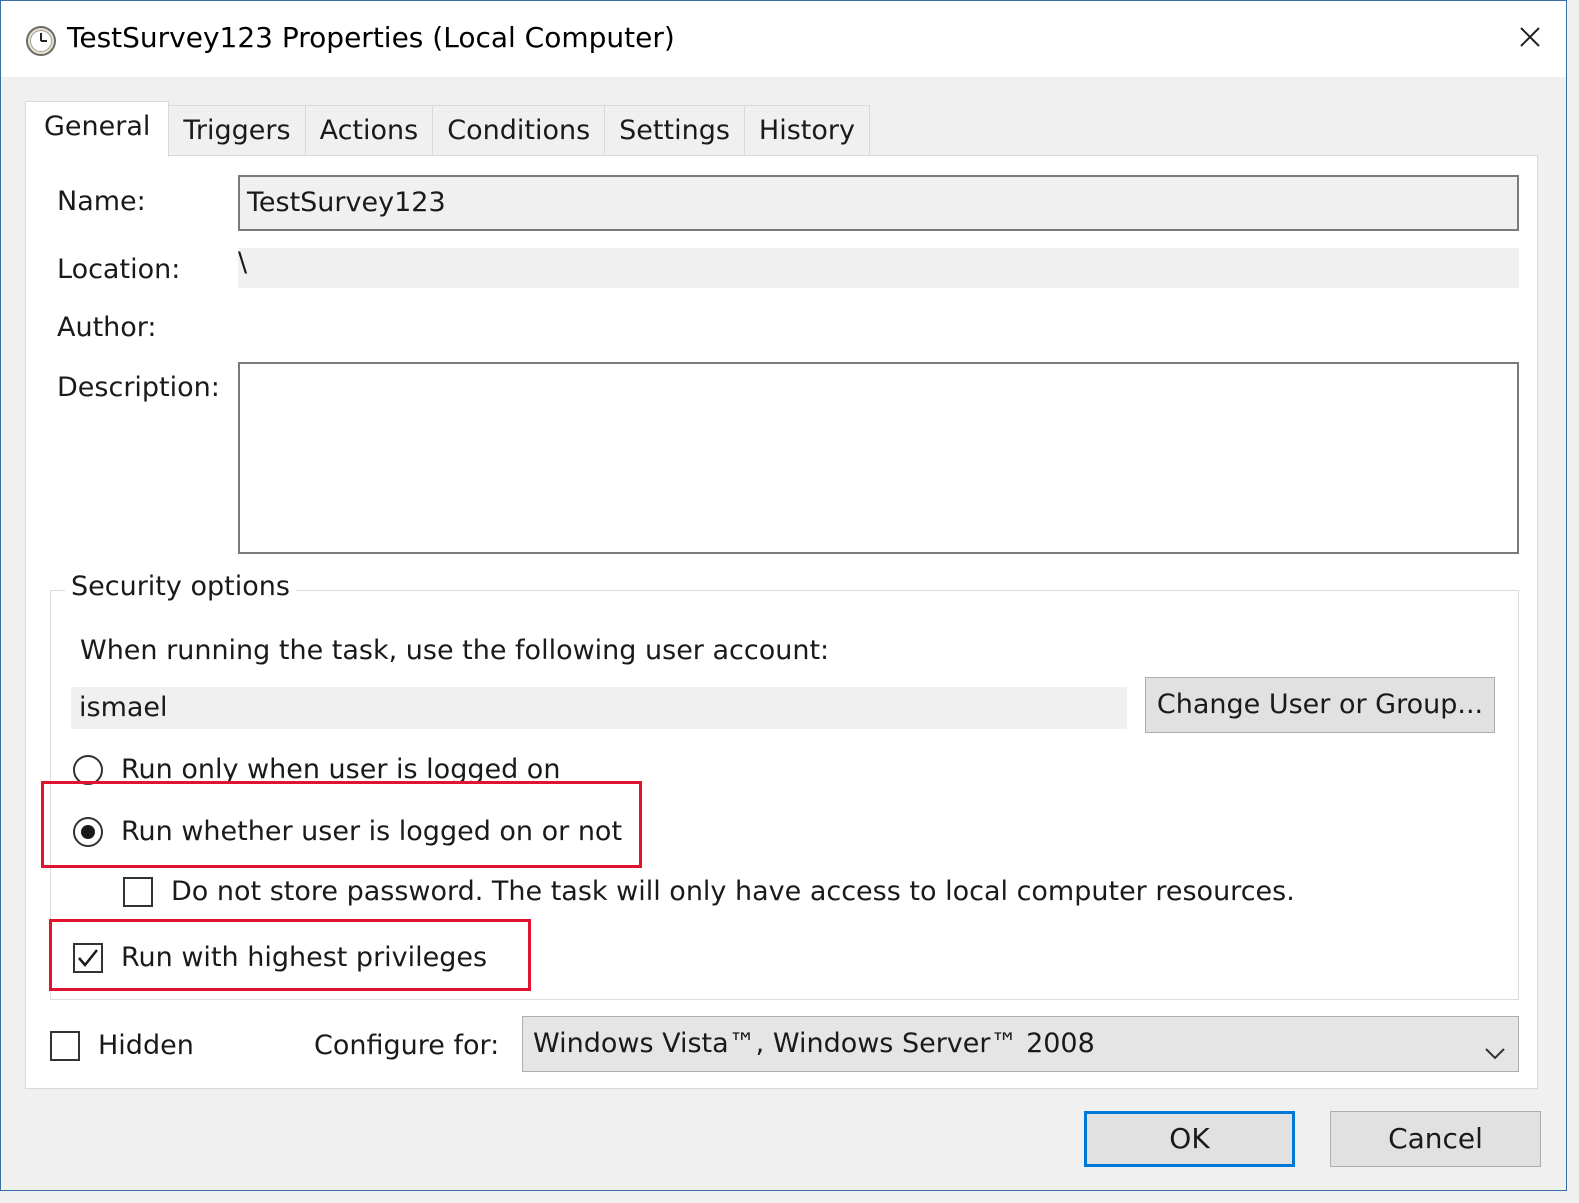  Describe the element at coordinates (138, 891) in the screenshot. I see `do-not-store-password-checkbox` at that location.